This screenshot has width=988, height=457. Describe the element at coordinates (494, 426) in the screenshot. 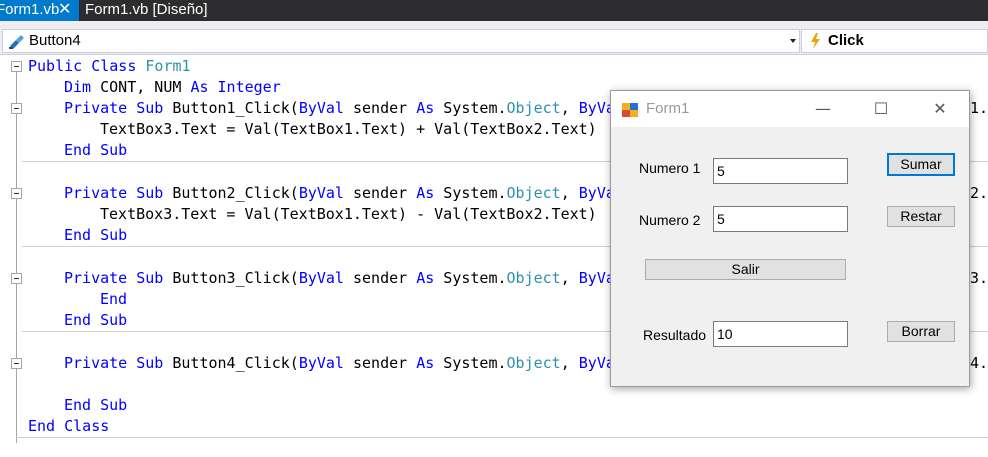

I see `code-line: End Class` at that location.